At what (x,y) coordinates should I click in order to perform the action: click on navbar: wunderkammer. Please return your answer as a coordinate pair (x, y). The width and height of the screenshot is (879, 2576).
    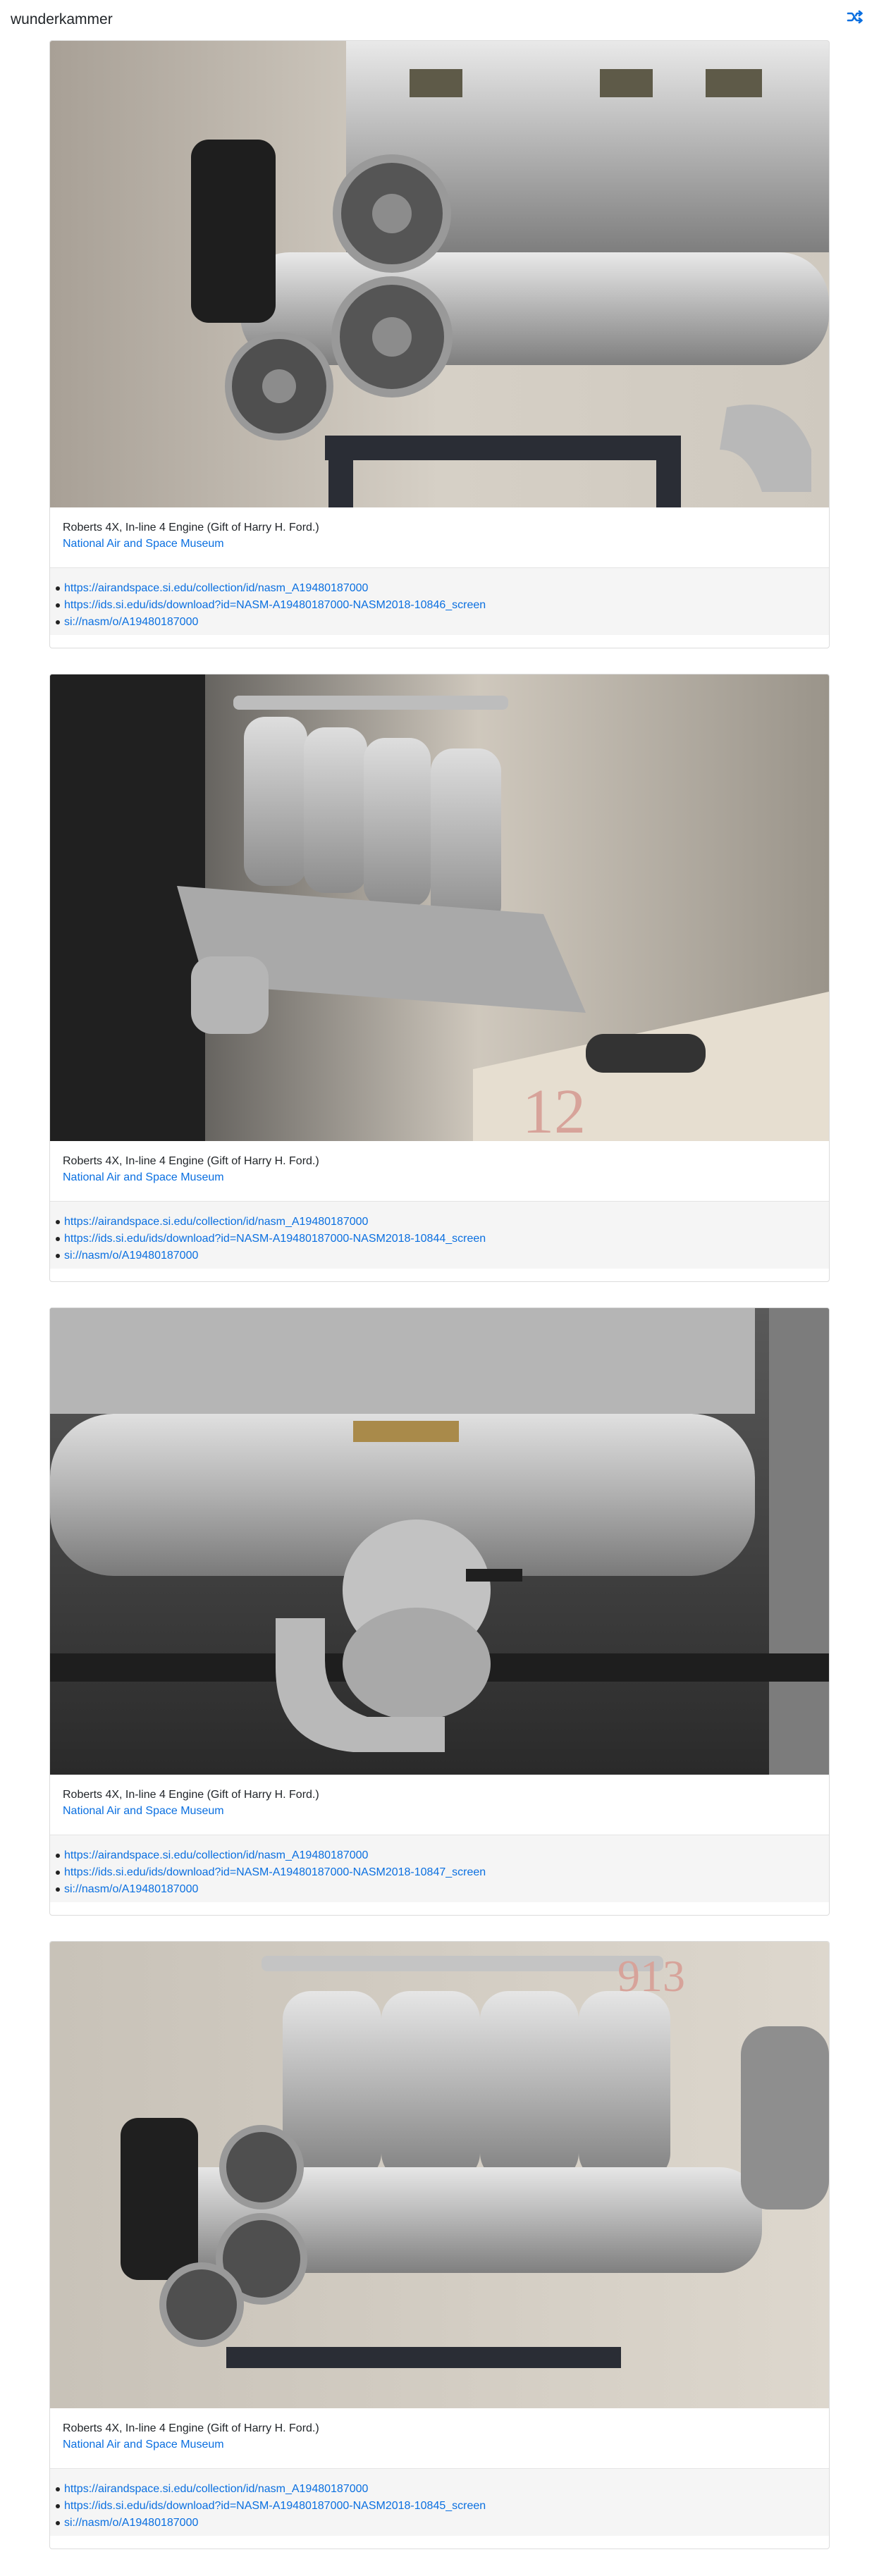
    Looking at the image, I should click on (439, 20).